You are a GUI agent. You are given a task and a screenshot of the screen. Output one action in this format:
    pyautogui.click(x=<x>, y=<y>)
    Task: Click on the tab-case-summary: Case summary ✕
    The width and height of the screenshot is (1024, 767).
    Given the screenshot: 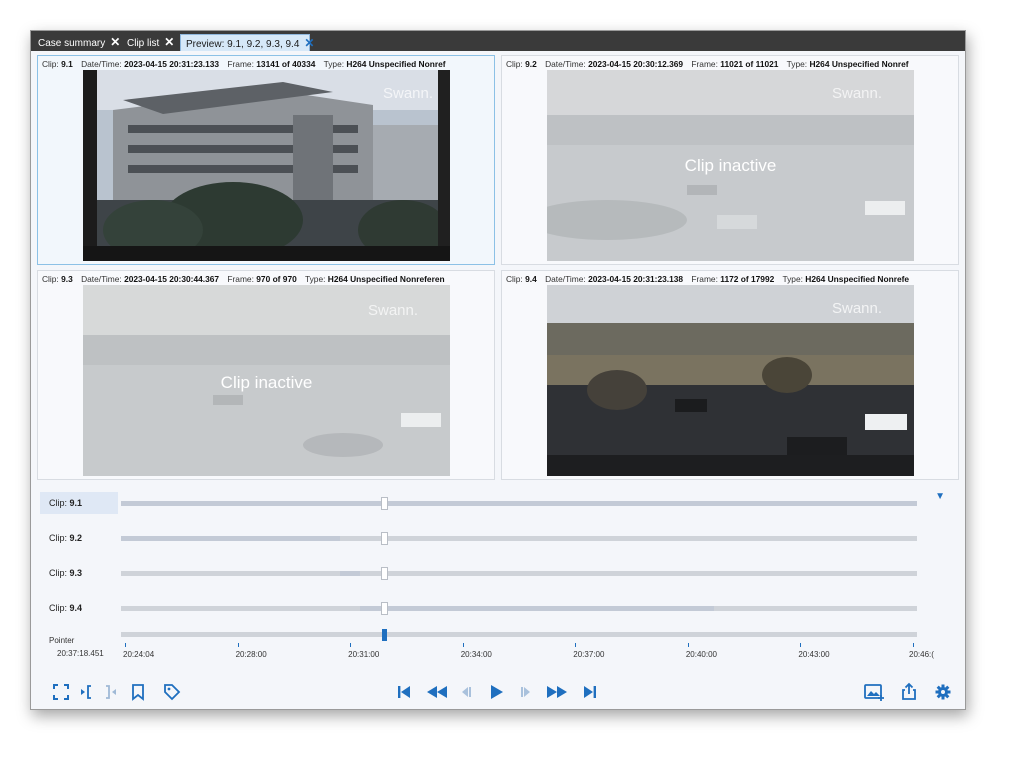 What is the action you would take?
    pyautogui.click(x=76, y=42)
    